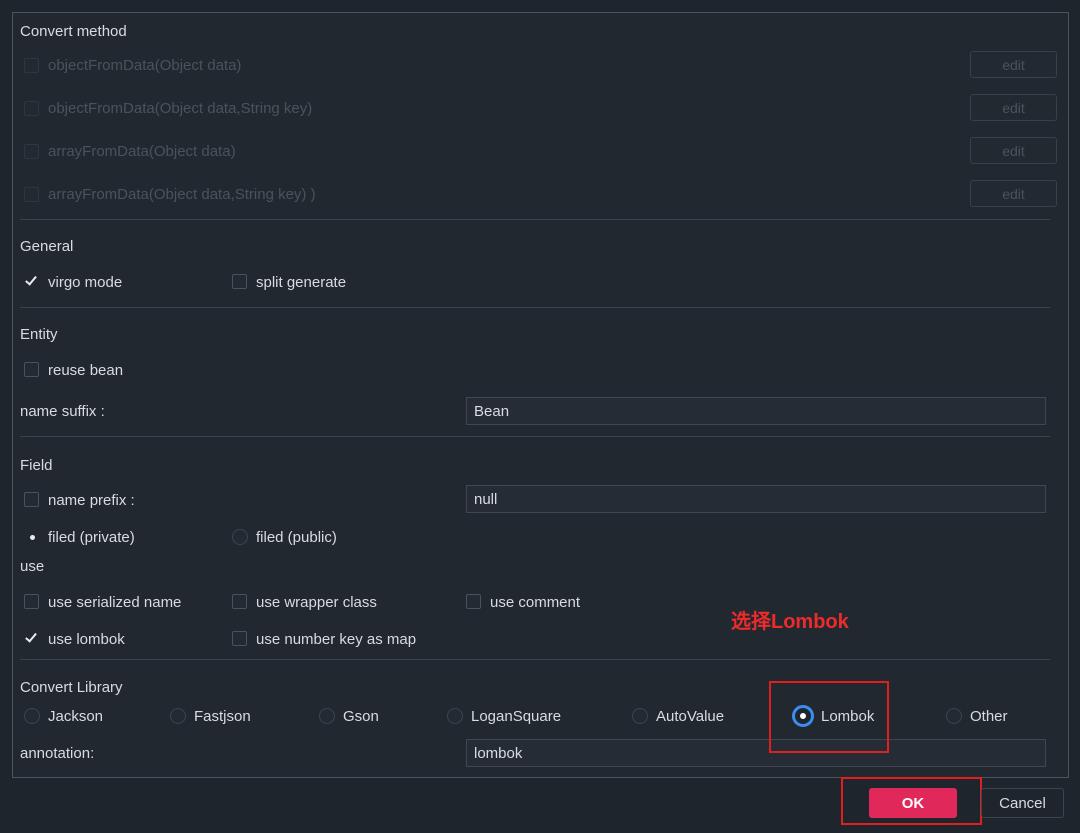  I want to click on cancel-button: Cancel, so click(1022, 803).